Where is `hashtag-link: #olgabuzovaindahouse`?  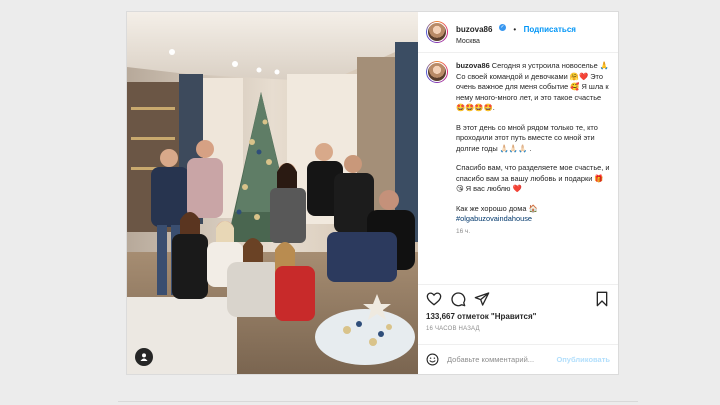 hashtag-link: #olgabuzovaindahouse is located at coordinates (533, 219).